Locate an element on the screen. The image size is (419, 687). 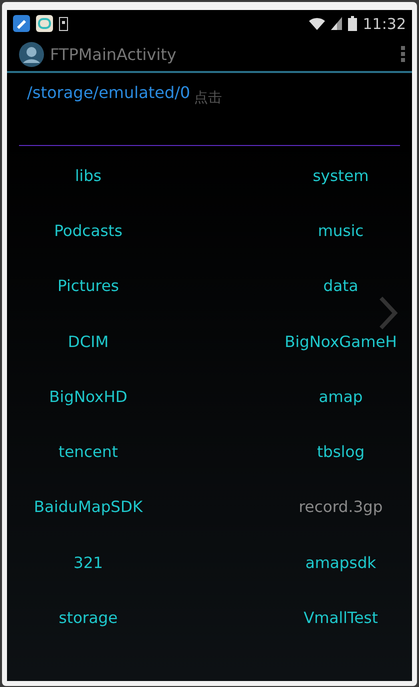
folder-name: BigNoxGameH is located at coordinates (340, 341).